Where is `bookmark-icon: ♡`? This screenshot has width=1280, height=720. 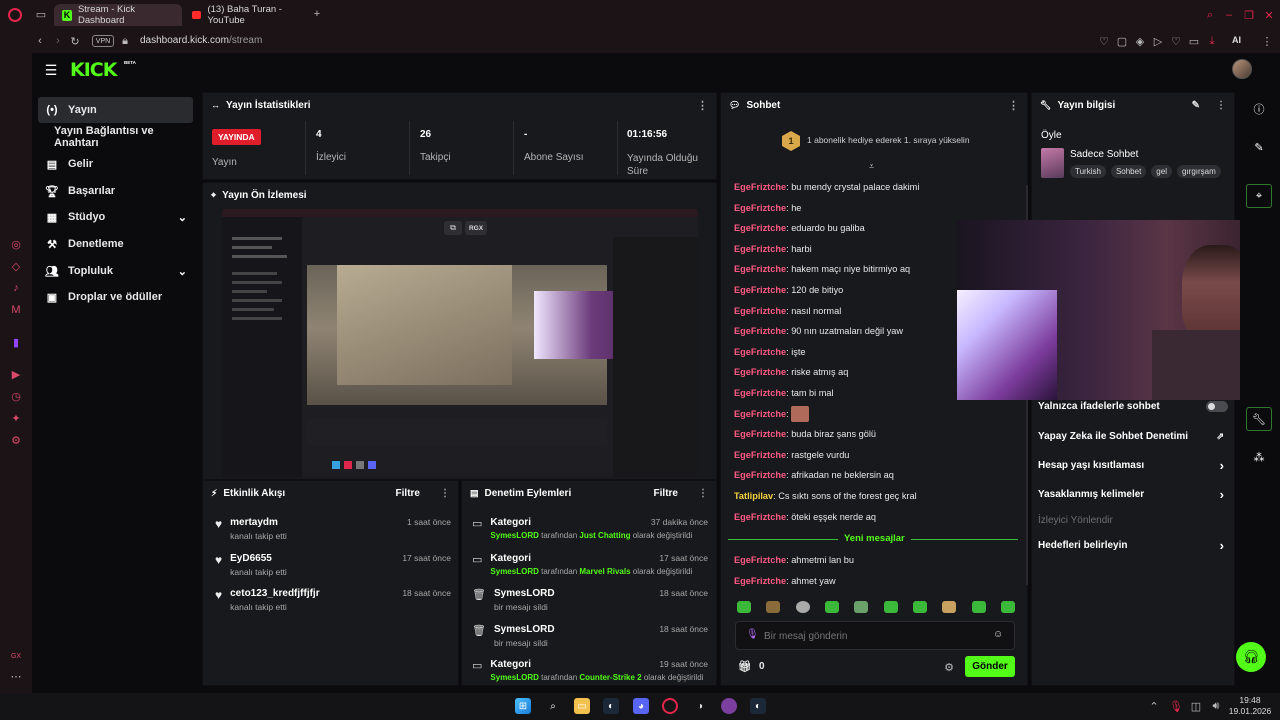
bookmark-icon: ♡ is located at coordinates (1104, 41).